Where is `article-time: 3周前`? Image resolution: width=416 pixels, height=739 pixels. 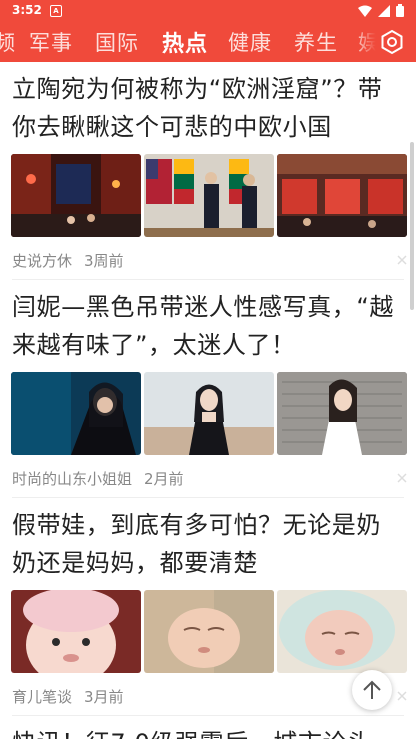
article-time: 3周前 is located at coordinates (104, 261).